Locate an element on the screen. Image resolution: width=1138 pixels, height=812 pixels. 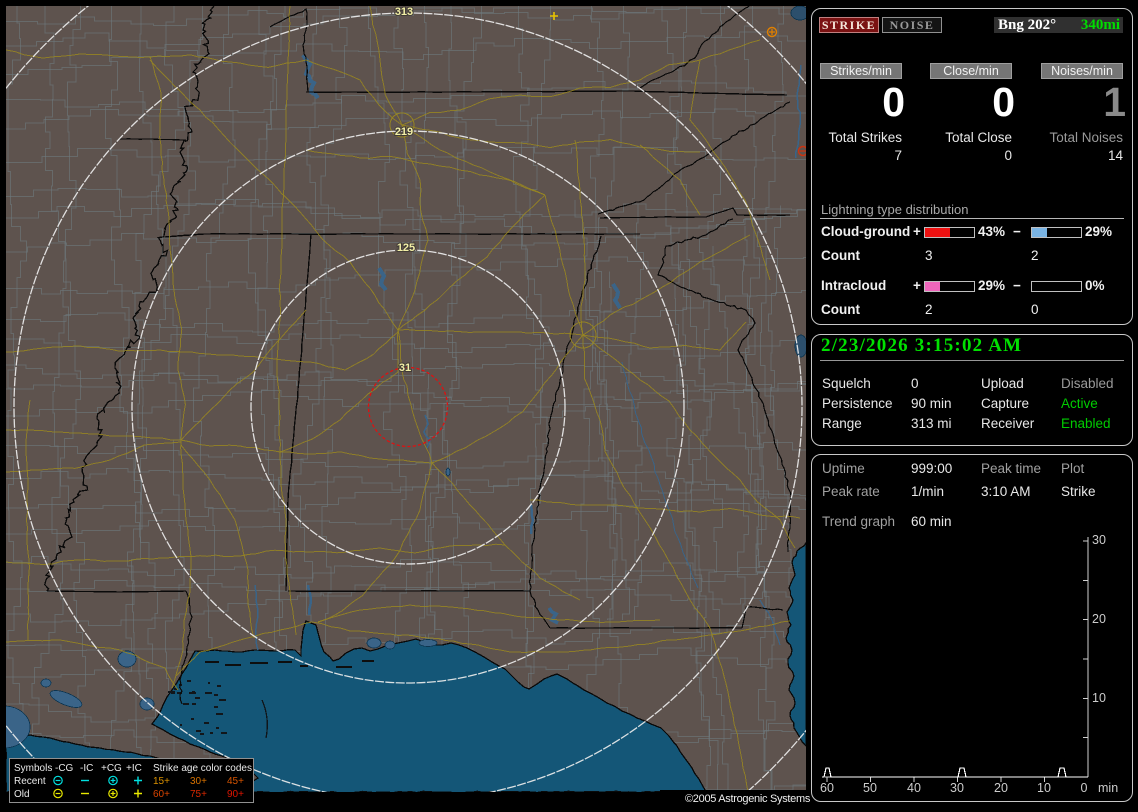
svg-text: 313 is located at coordinates (404, 12).